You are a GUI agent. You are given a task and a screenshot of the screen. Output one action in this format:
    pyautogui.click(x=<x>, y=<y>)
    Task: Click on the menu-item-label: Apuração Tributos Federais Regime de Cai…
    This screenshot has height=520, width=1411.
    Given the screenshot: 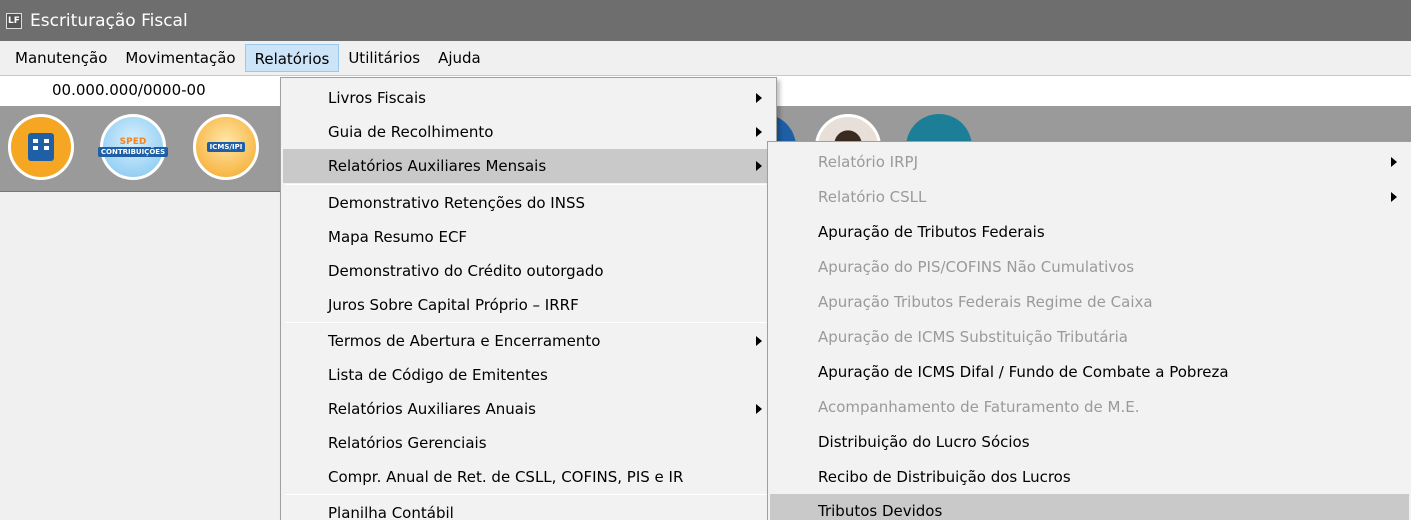 What is the action you would take?
    pyautogui.click(x=985, y=302)
    